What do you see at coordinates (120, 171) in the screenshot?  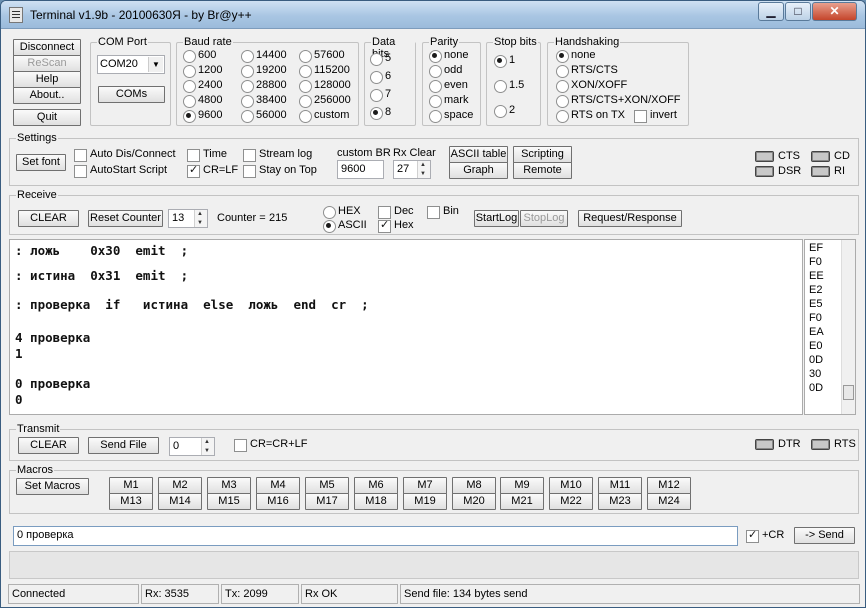 I see `autostart-script-checkbox: AutoStart Script` at bounding box center [120, 171].